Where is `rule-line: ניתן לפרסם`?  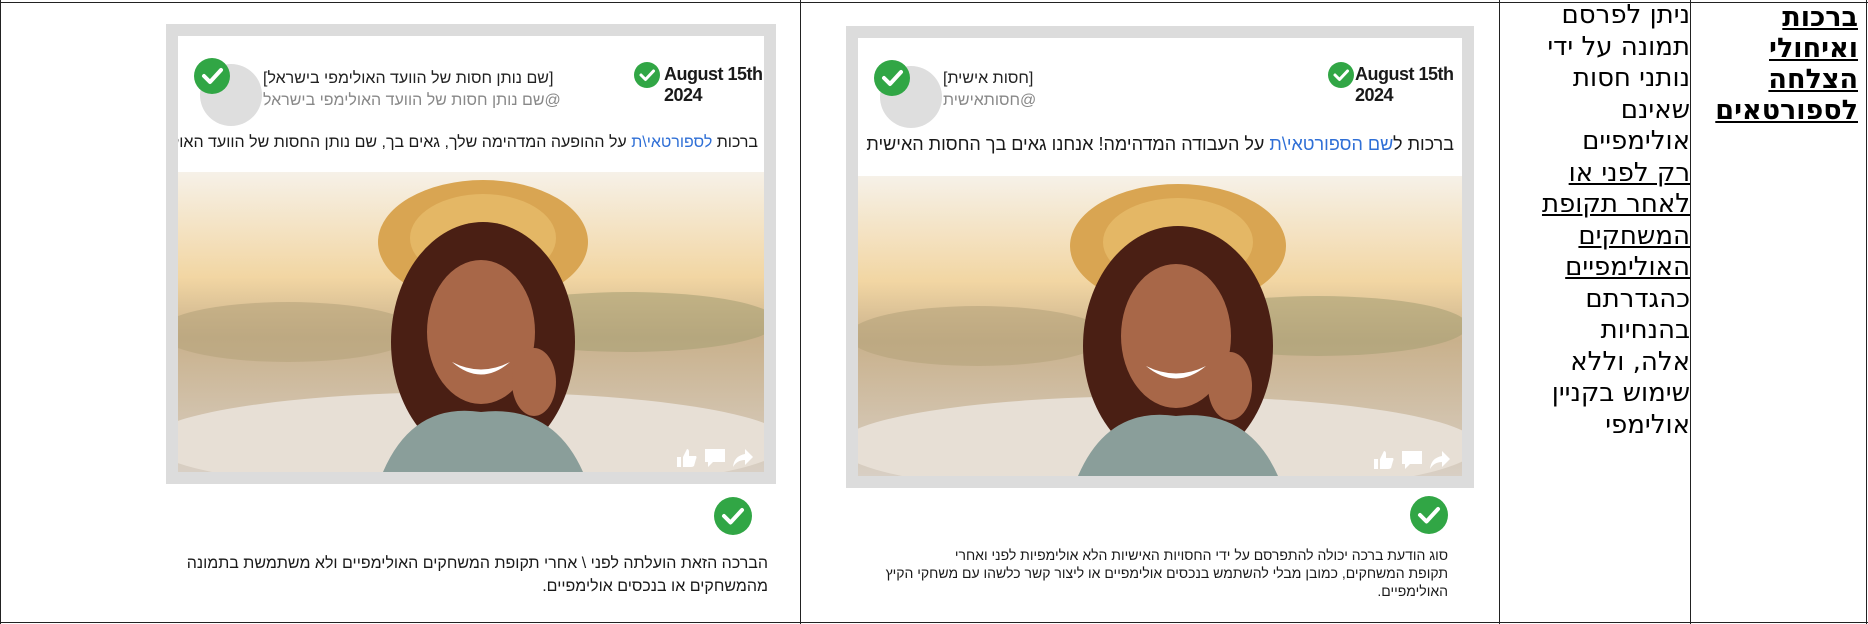
rule-line: ניתן לפרסם is located at coordinates (1625, 15).